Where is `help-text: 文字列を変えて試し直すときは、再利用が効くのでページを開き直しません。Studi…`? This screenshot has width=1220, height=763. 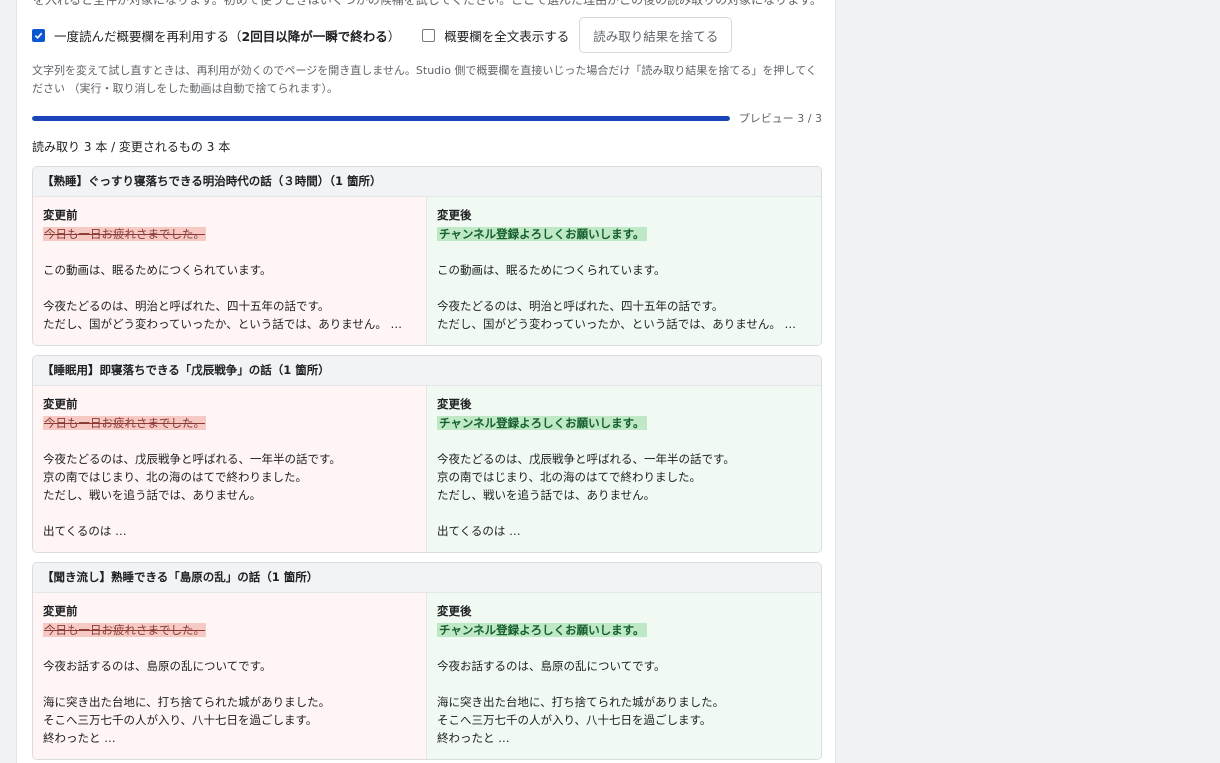 help-text: 文字列を変えて試し直すときは、再利用が効くのでページを開き直しません。Studi… is located at coordinates (424, 79).